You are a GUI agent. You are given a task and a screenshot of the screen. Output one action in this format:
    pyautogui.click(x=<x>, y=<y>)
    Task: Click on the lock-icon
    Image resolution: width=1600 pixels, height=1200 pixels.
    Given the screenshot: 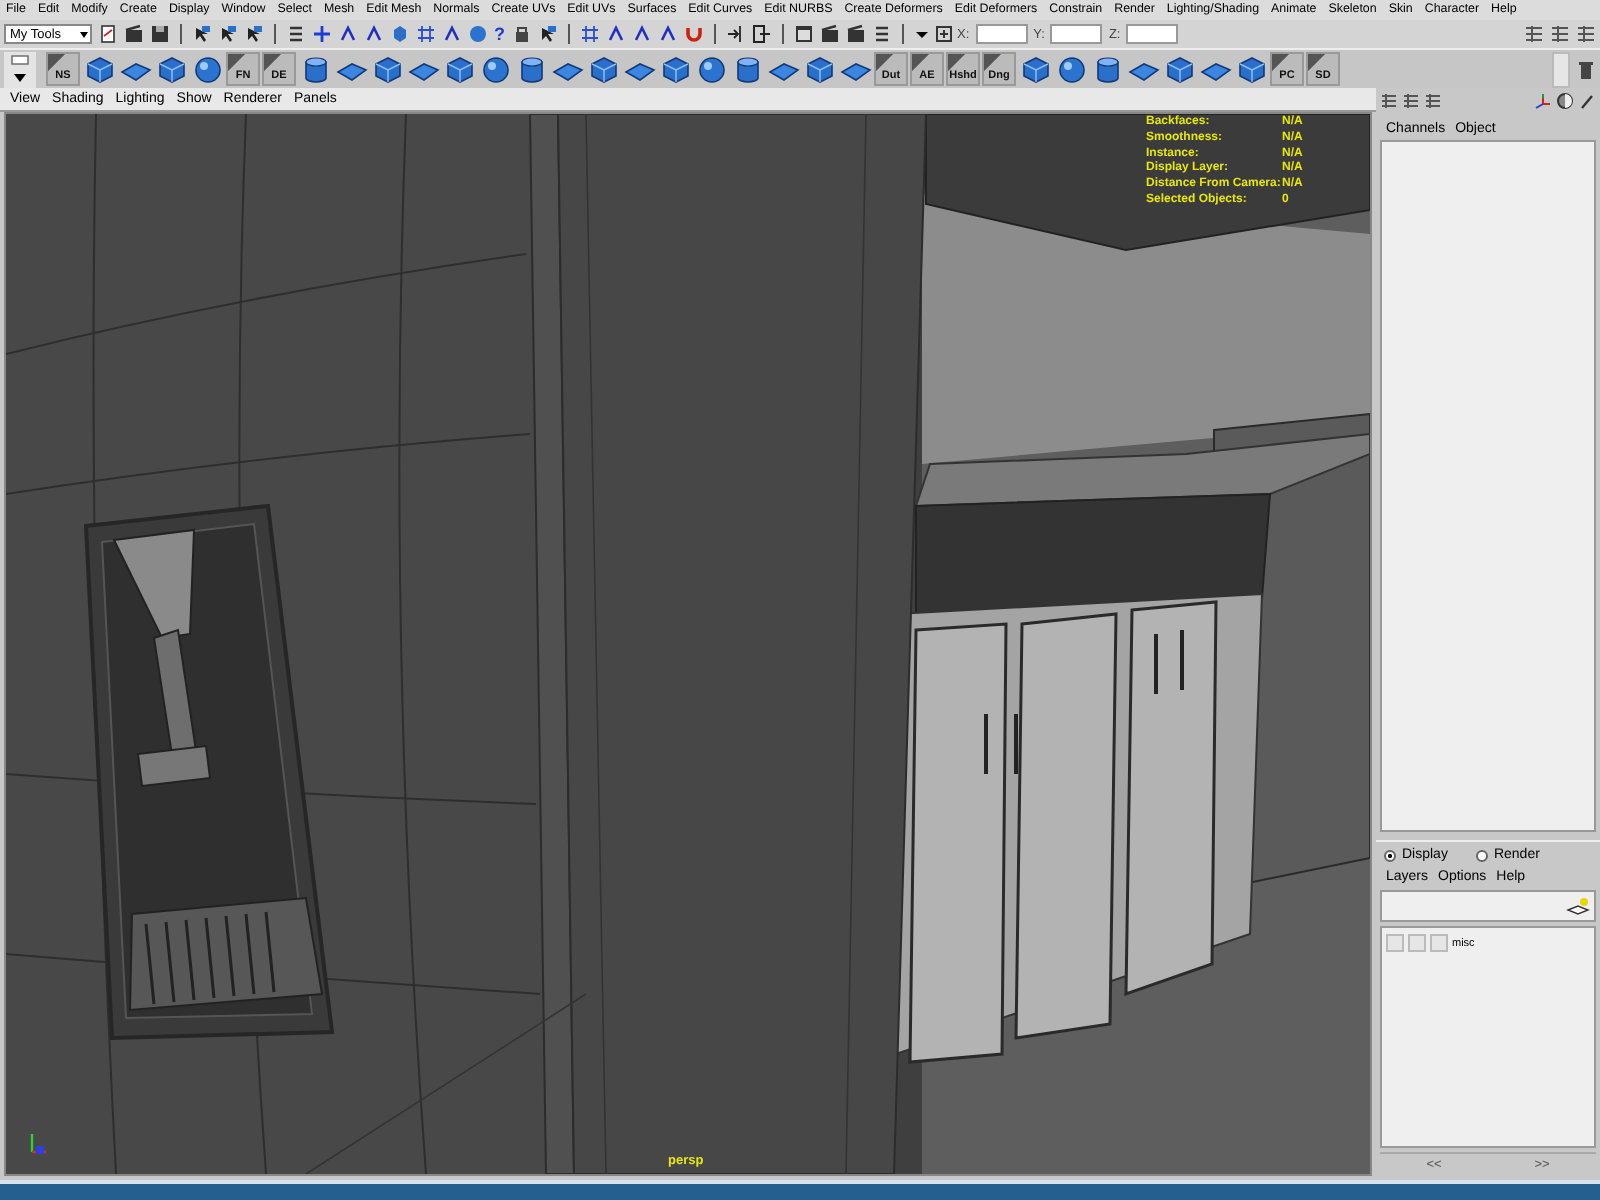 What is the action you would take?
    pyautogui.click(x=521, y=34)
    